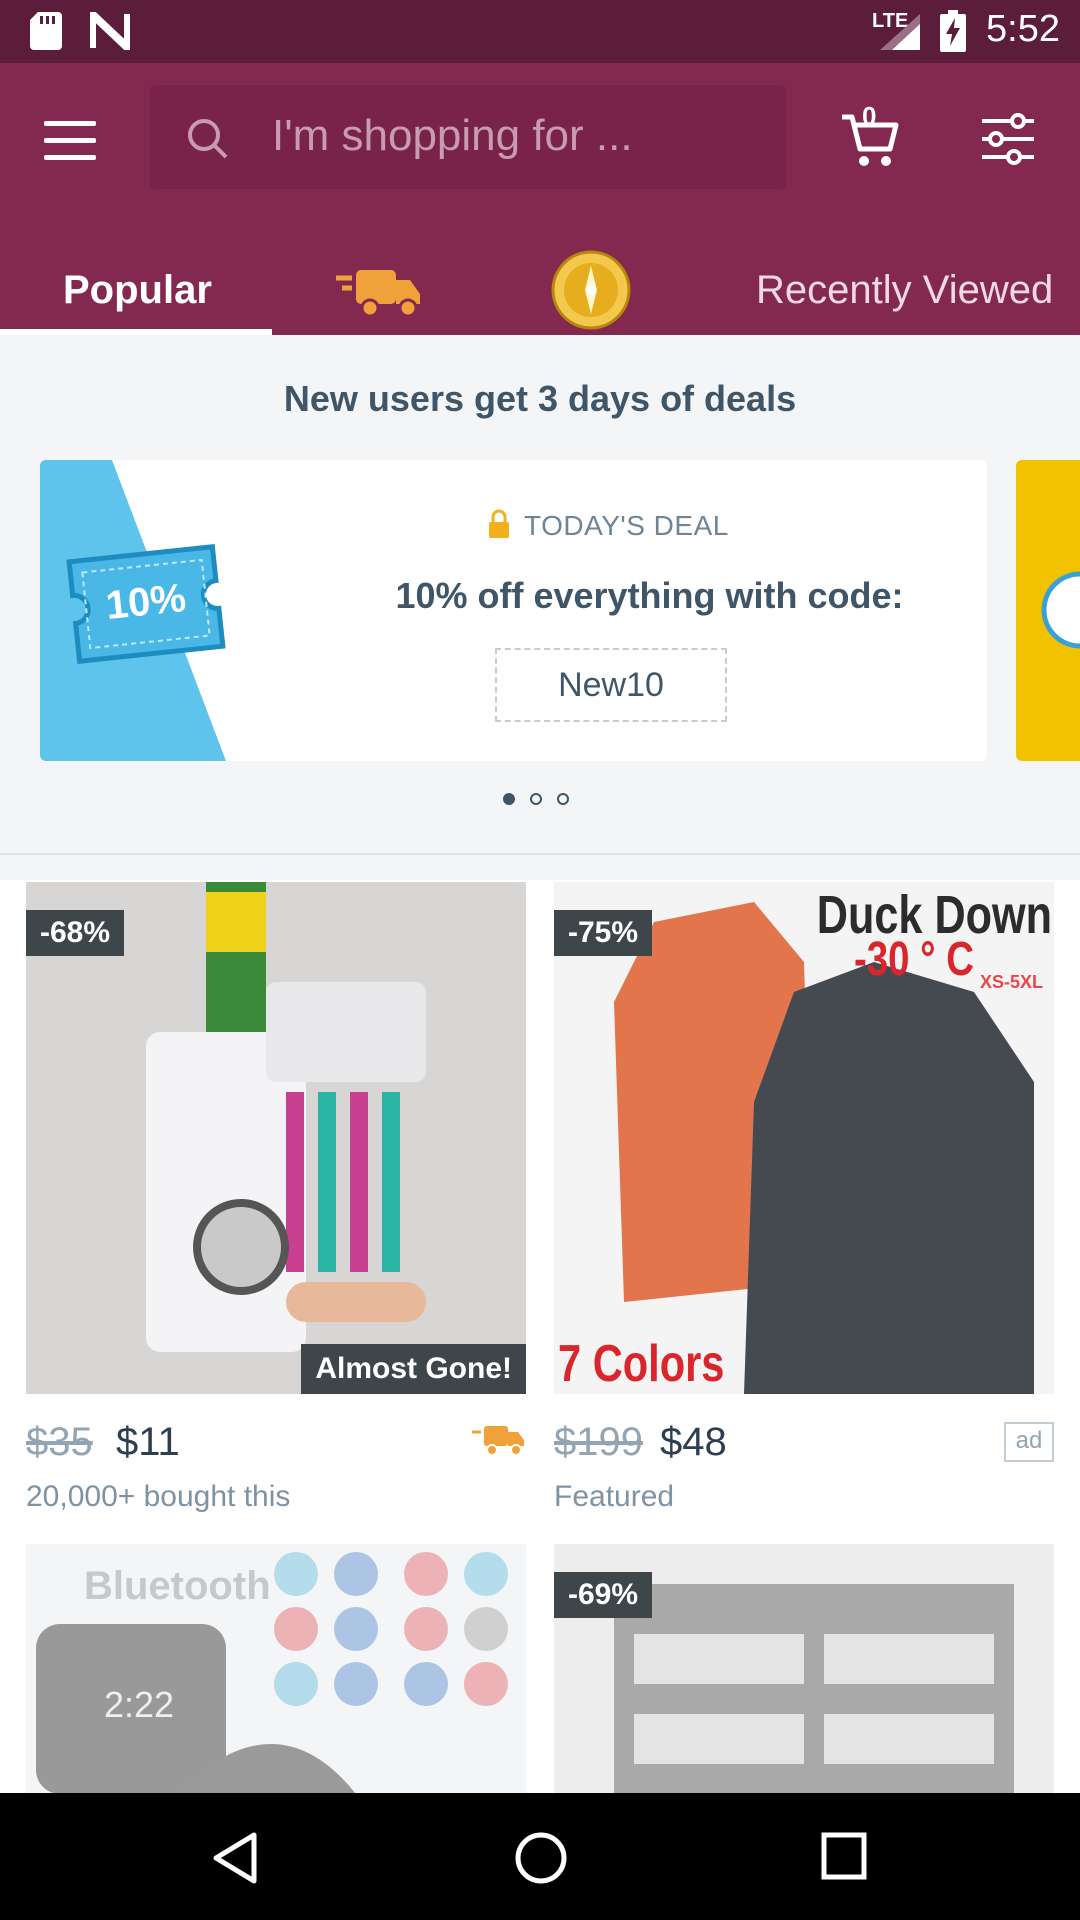 The image size is (1080, 1920). What do you see at coordinates (614, 1496) in the screenshot?
I see `product-label: Featured` at bounding box center [614, 1496].